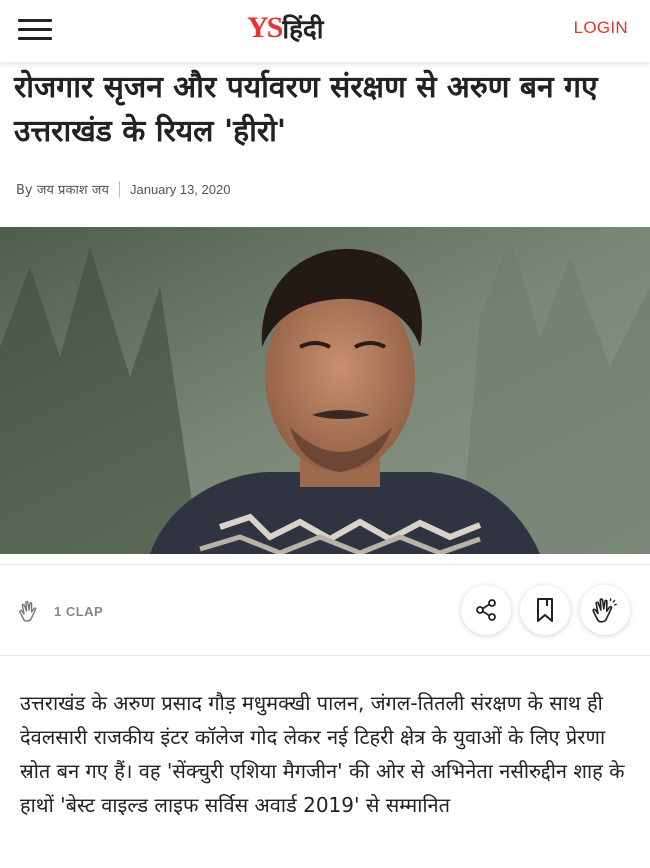 Image resolution: width=650 pixels, height=868 pixels. I want to click on login-link: LOGIN, so click(601, 28).